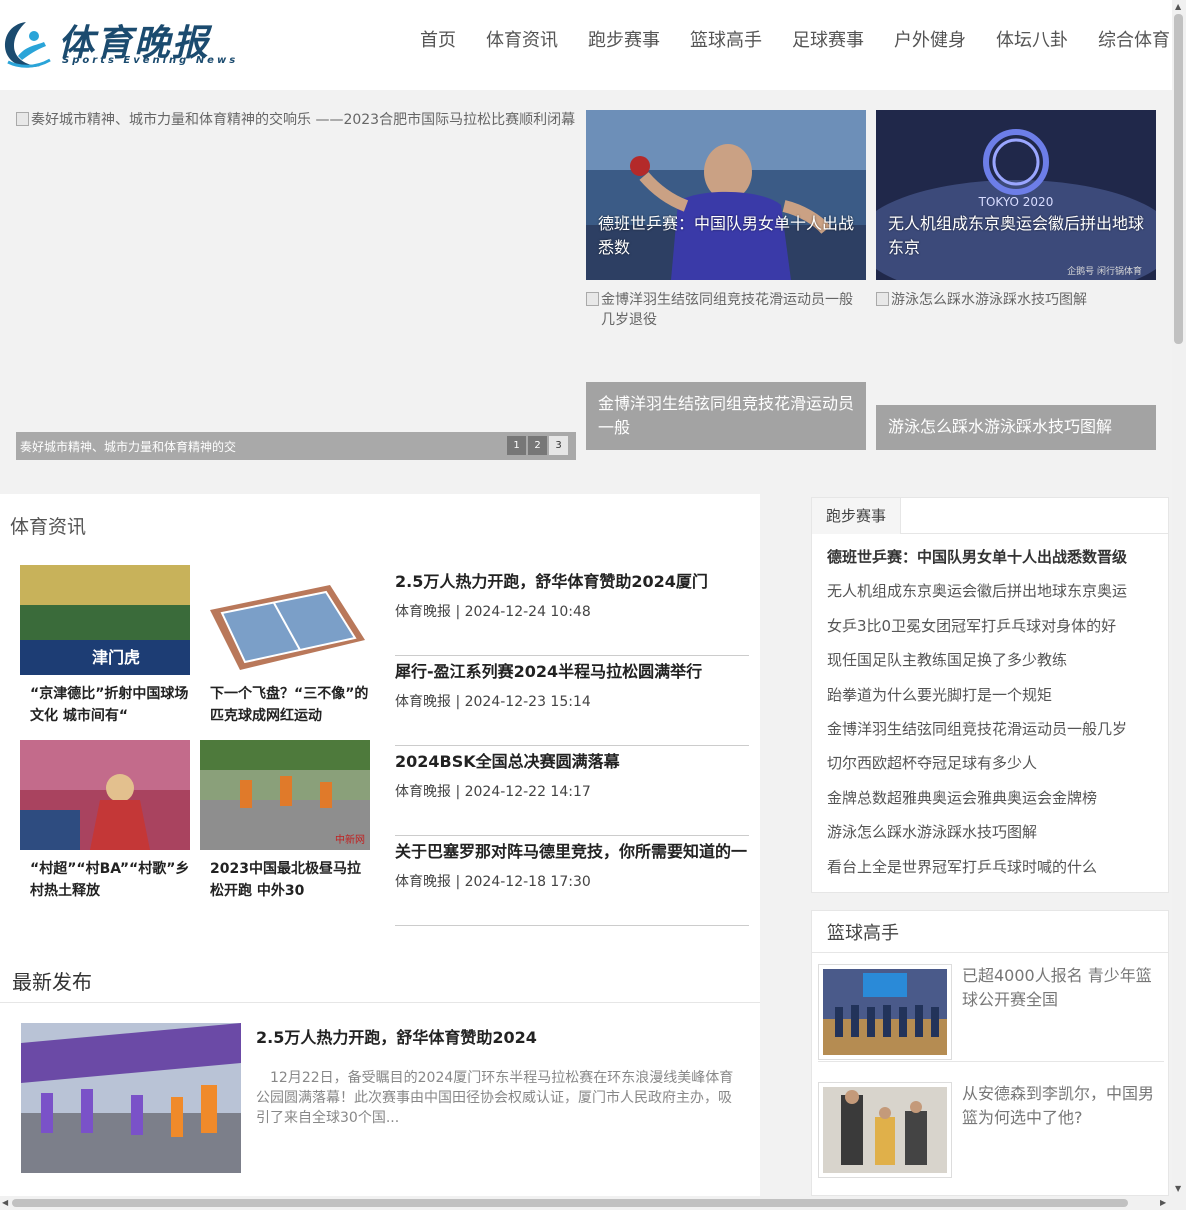 The image size is (1186, 1210). I want to click on scroll-down-arrow-icon: ▼, so click(1178, 1188).